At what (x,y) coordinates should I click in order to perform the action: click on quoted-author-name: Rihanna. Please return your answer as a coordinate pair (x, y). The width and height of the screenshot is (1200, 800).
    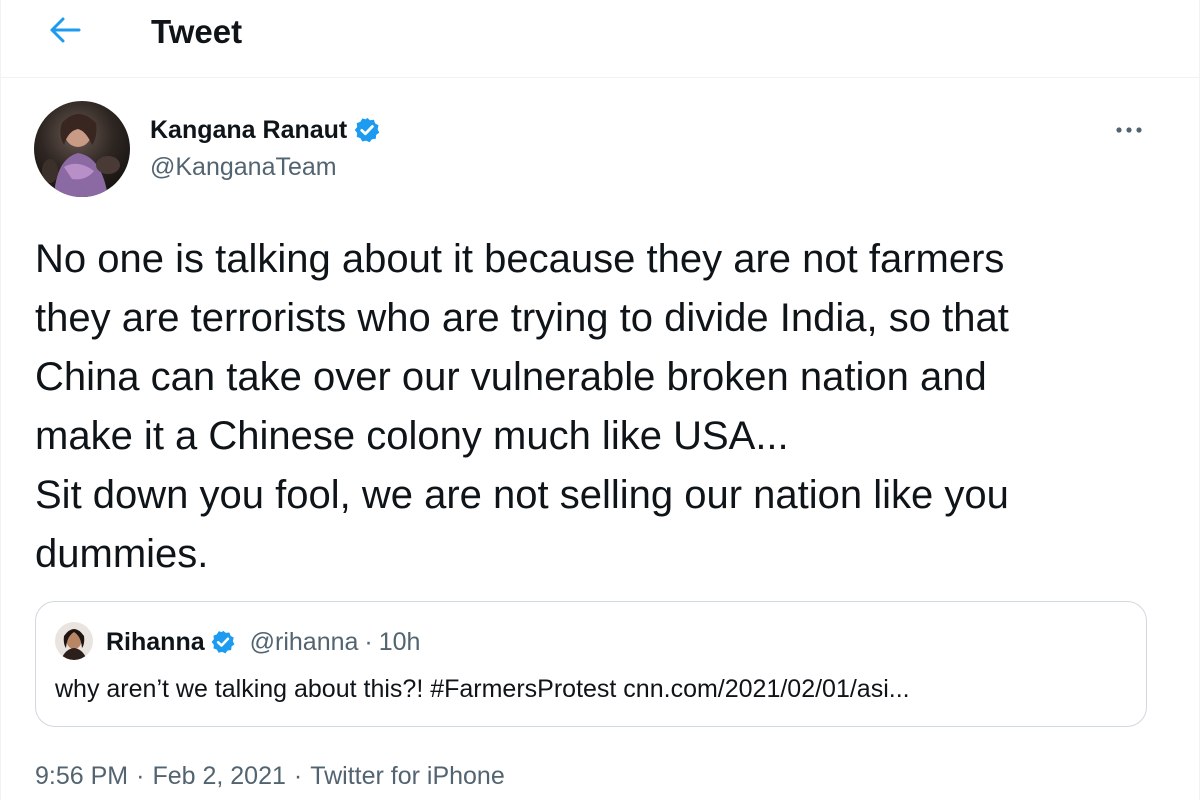
    Looking at the image, I should click on (155, 641).